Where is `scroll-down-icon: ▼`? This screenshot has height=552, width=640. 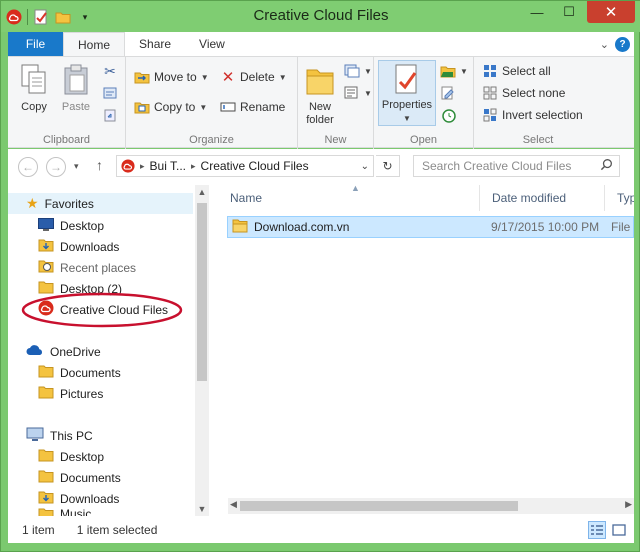 scroll-down-icon: ▼ is located at coordinates (202, 509).